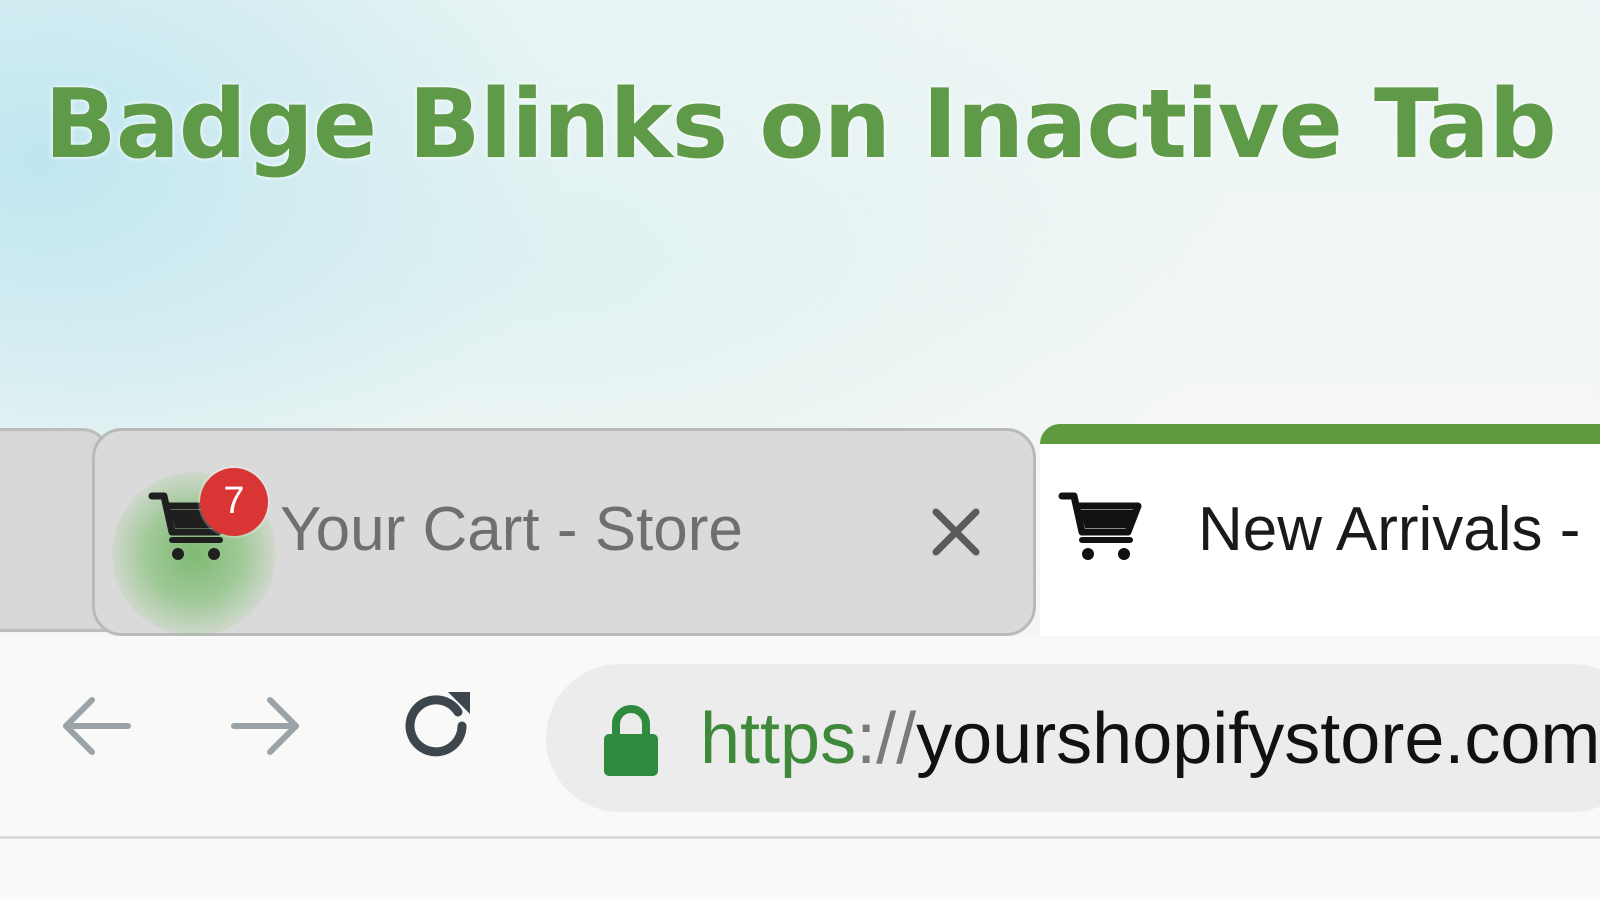 The width and height of the screenshot is (1600, 900). Describe the element at coordinates (800, 125) in the screenshot. I see `headline: Badge Blinks on Inactive Tab` at that location.